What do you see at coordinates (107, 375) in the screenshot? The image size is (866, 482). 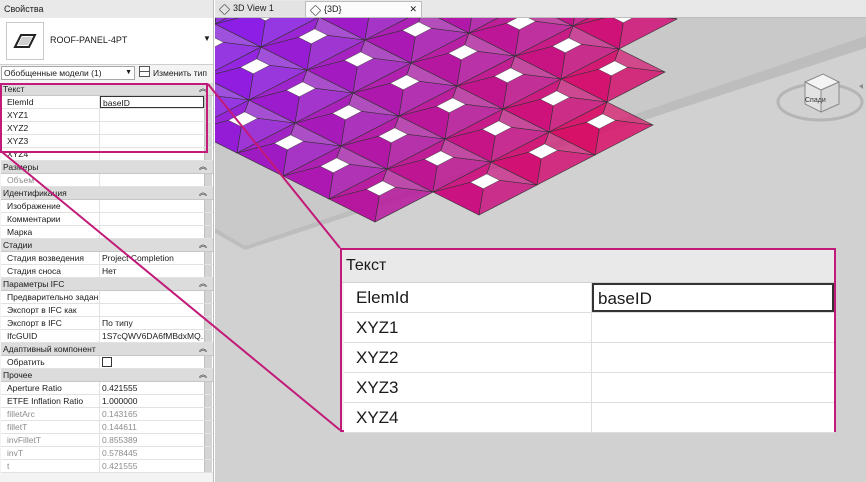 I see `group-header-other: Прочее ︽` at bounding box center [107, 375].